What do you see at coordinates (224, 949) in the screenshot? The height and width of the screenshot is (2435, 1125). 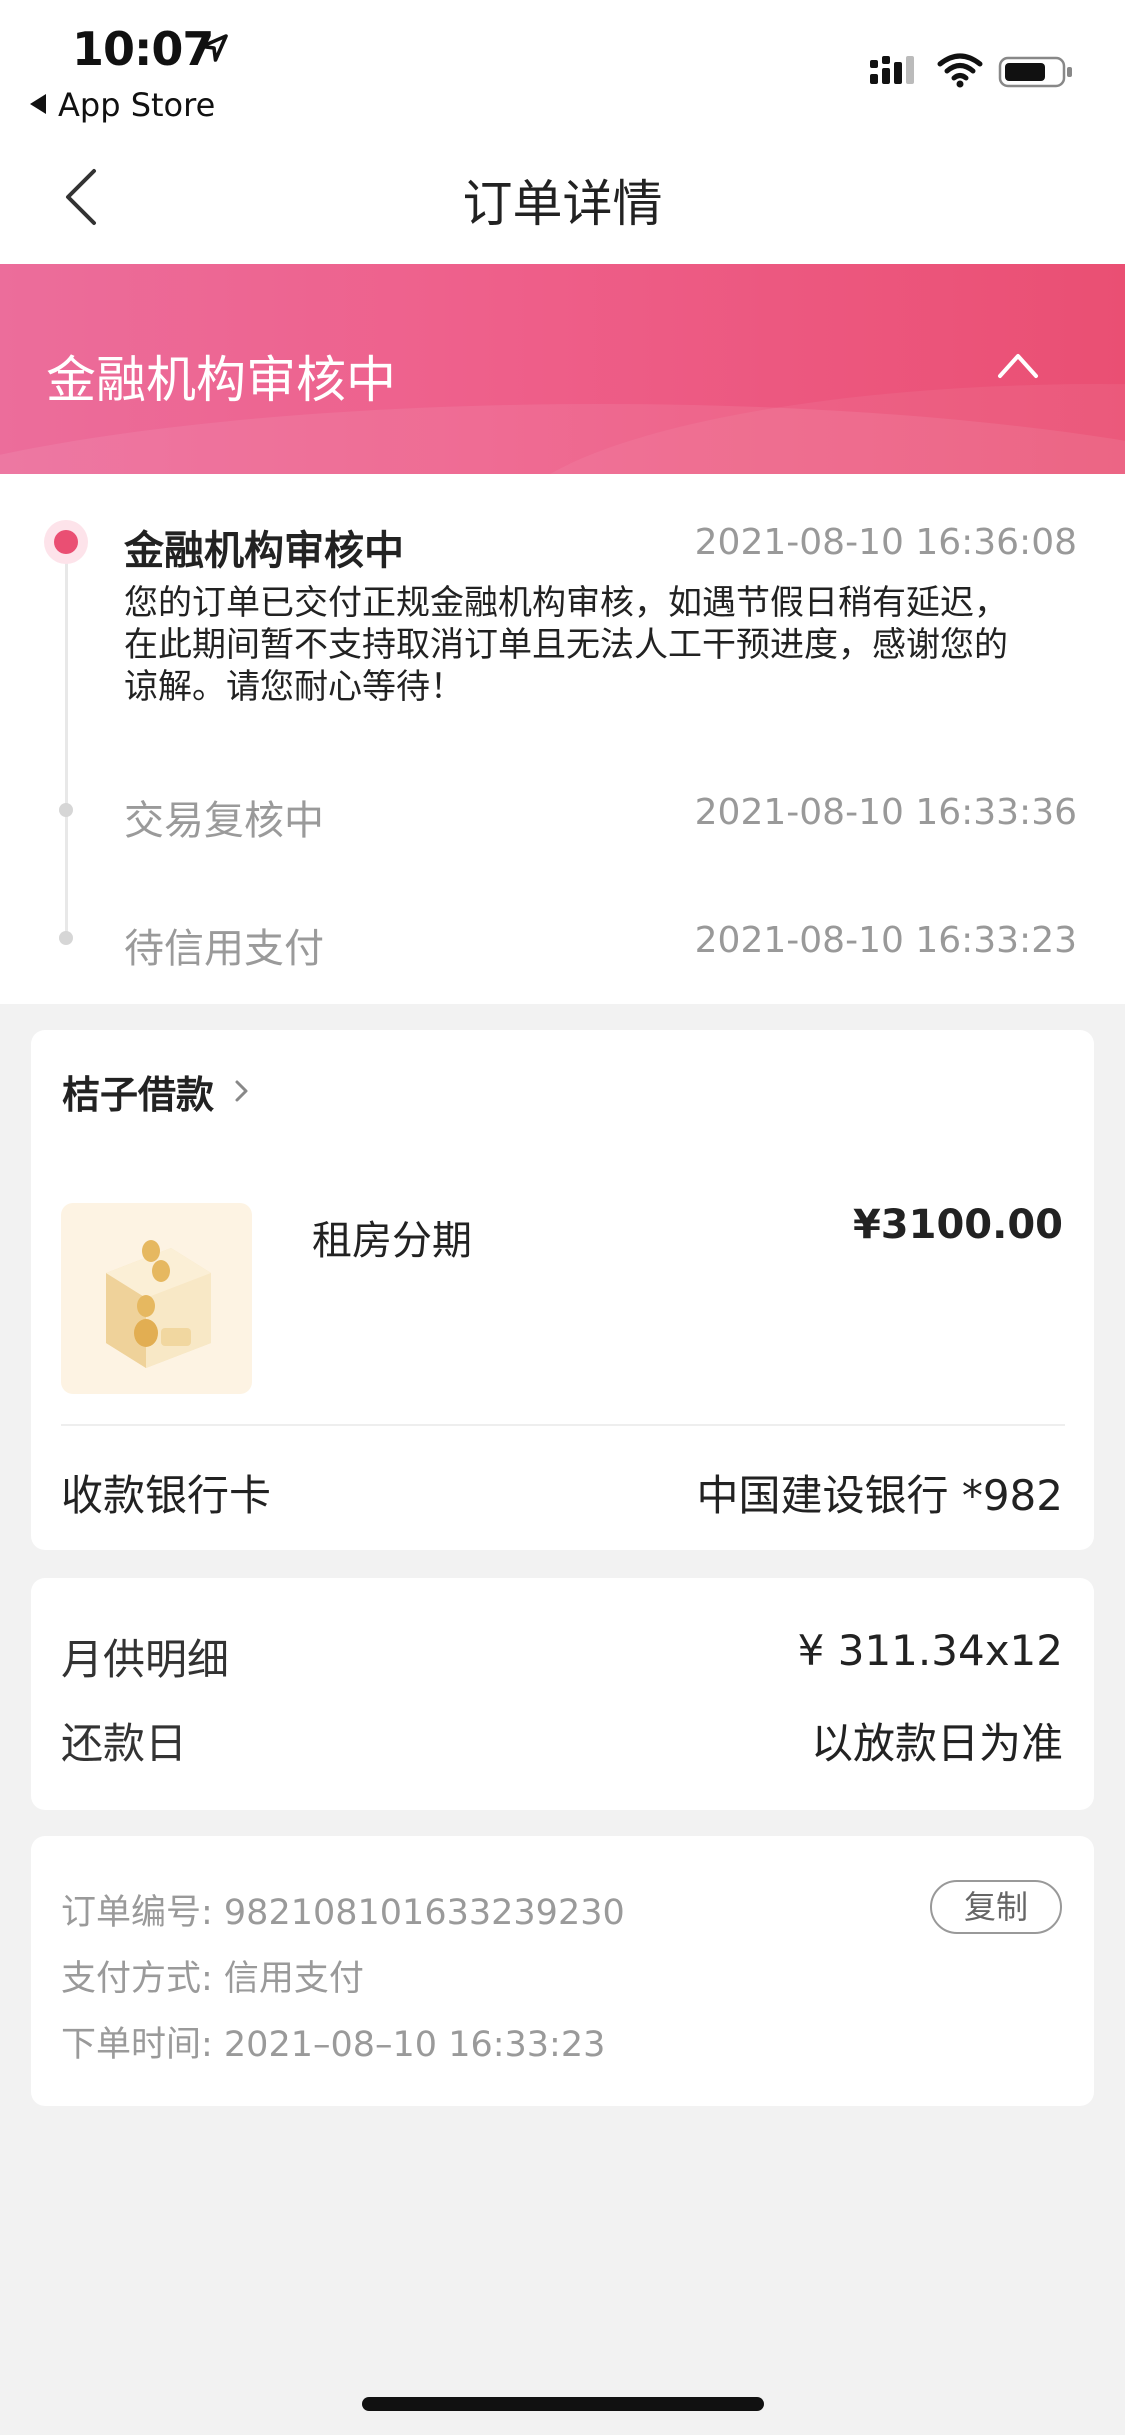 I see `timeline-step-title: 待信用支付` at bounding box center [224, 949].